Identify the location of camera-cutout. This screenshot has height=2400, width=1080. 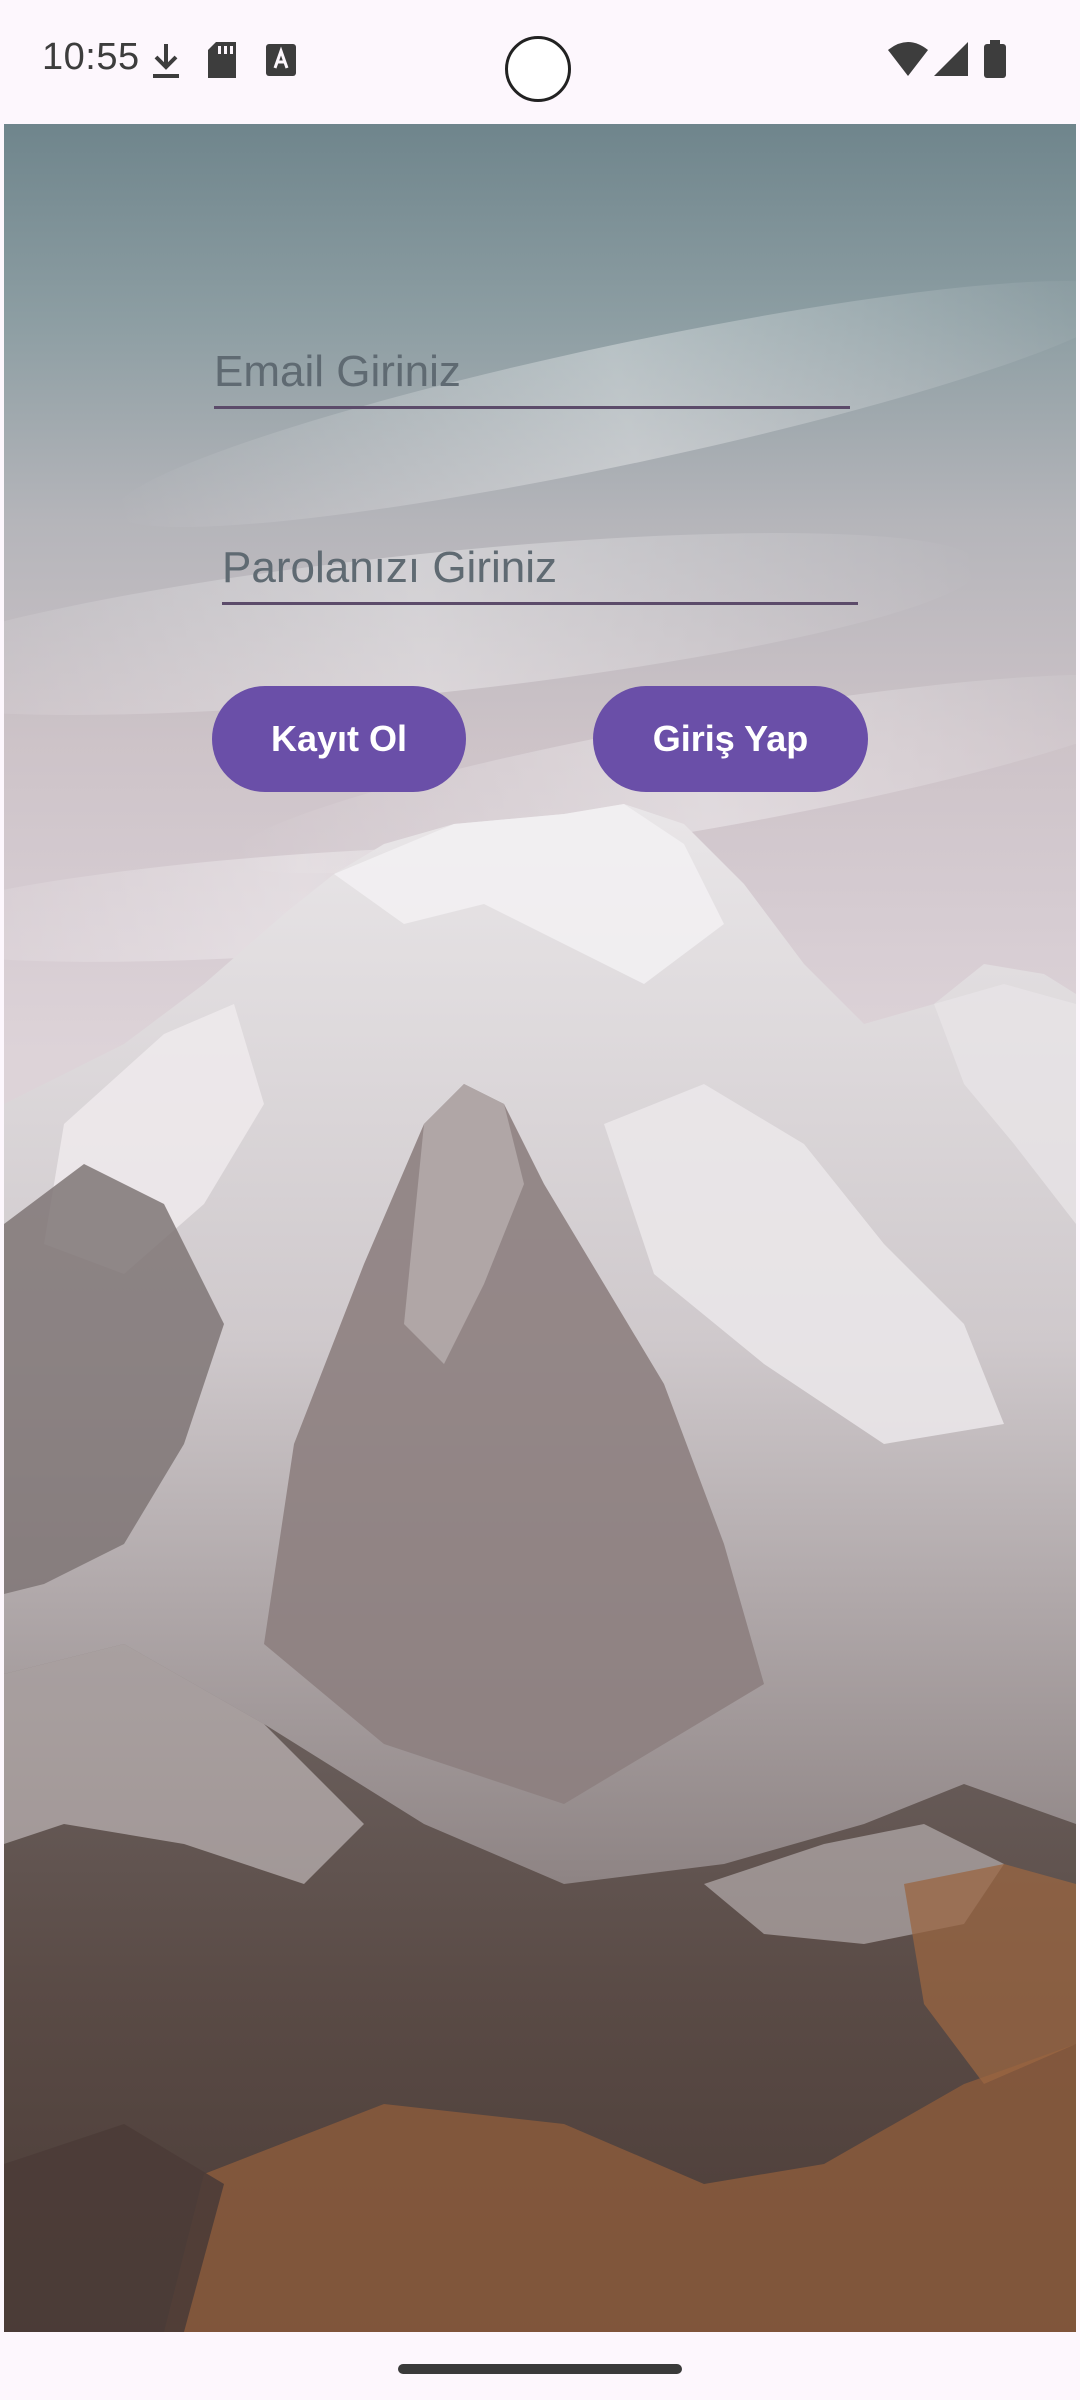
(538, 69).